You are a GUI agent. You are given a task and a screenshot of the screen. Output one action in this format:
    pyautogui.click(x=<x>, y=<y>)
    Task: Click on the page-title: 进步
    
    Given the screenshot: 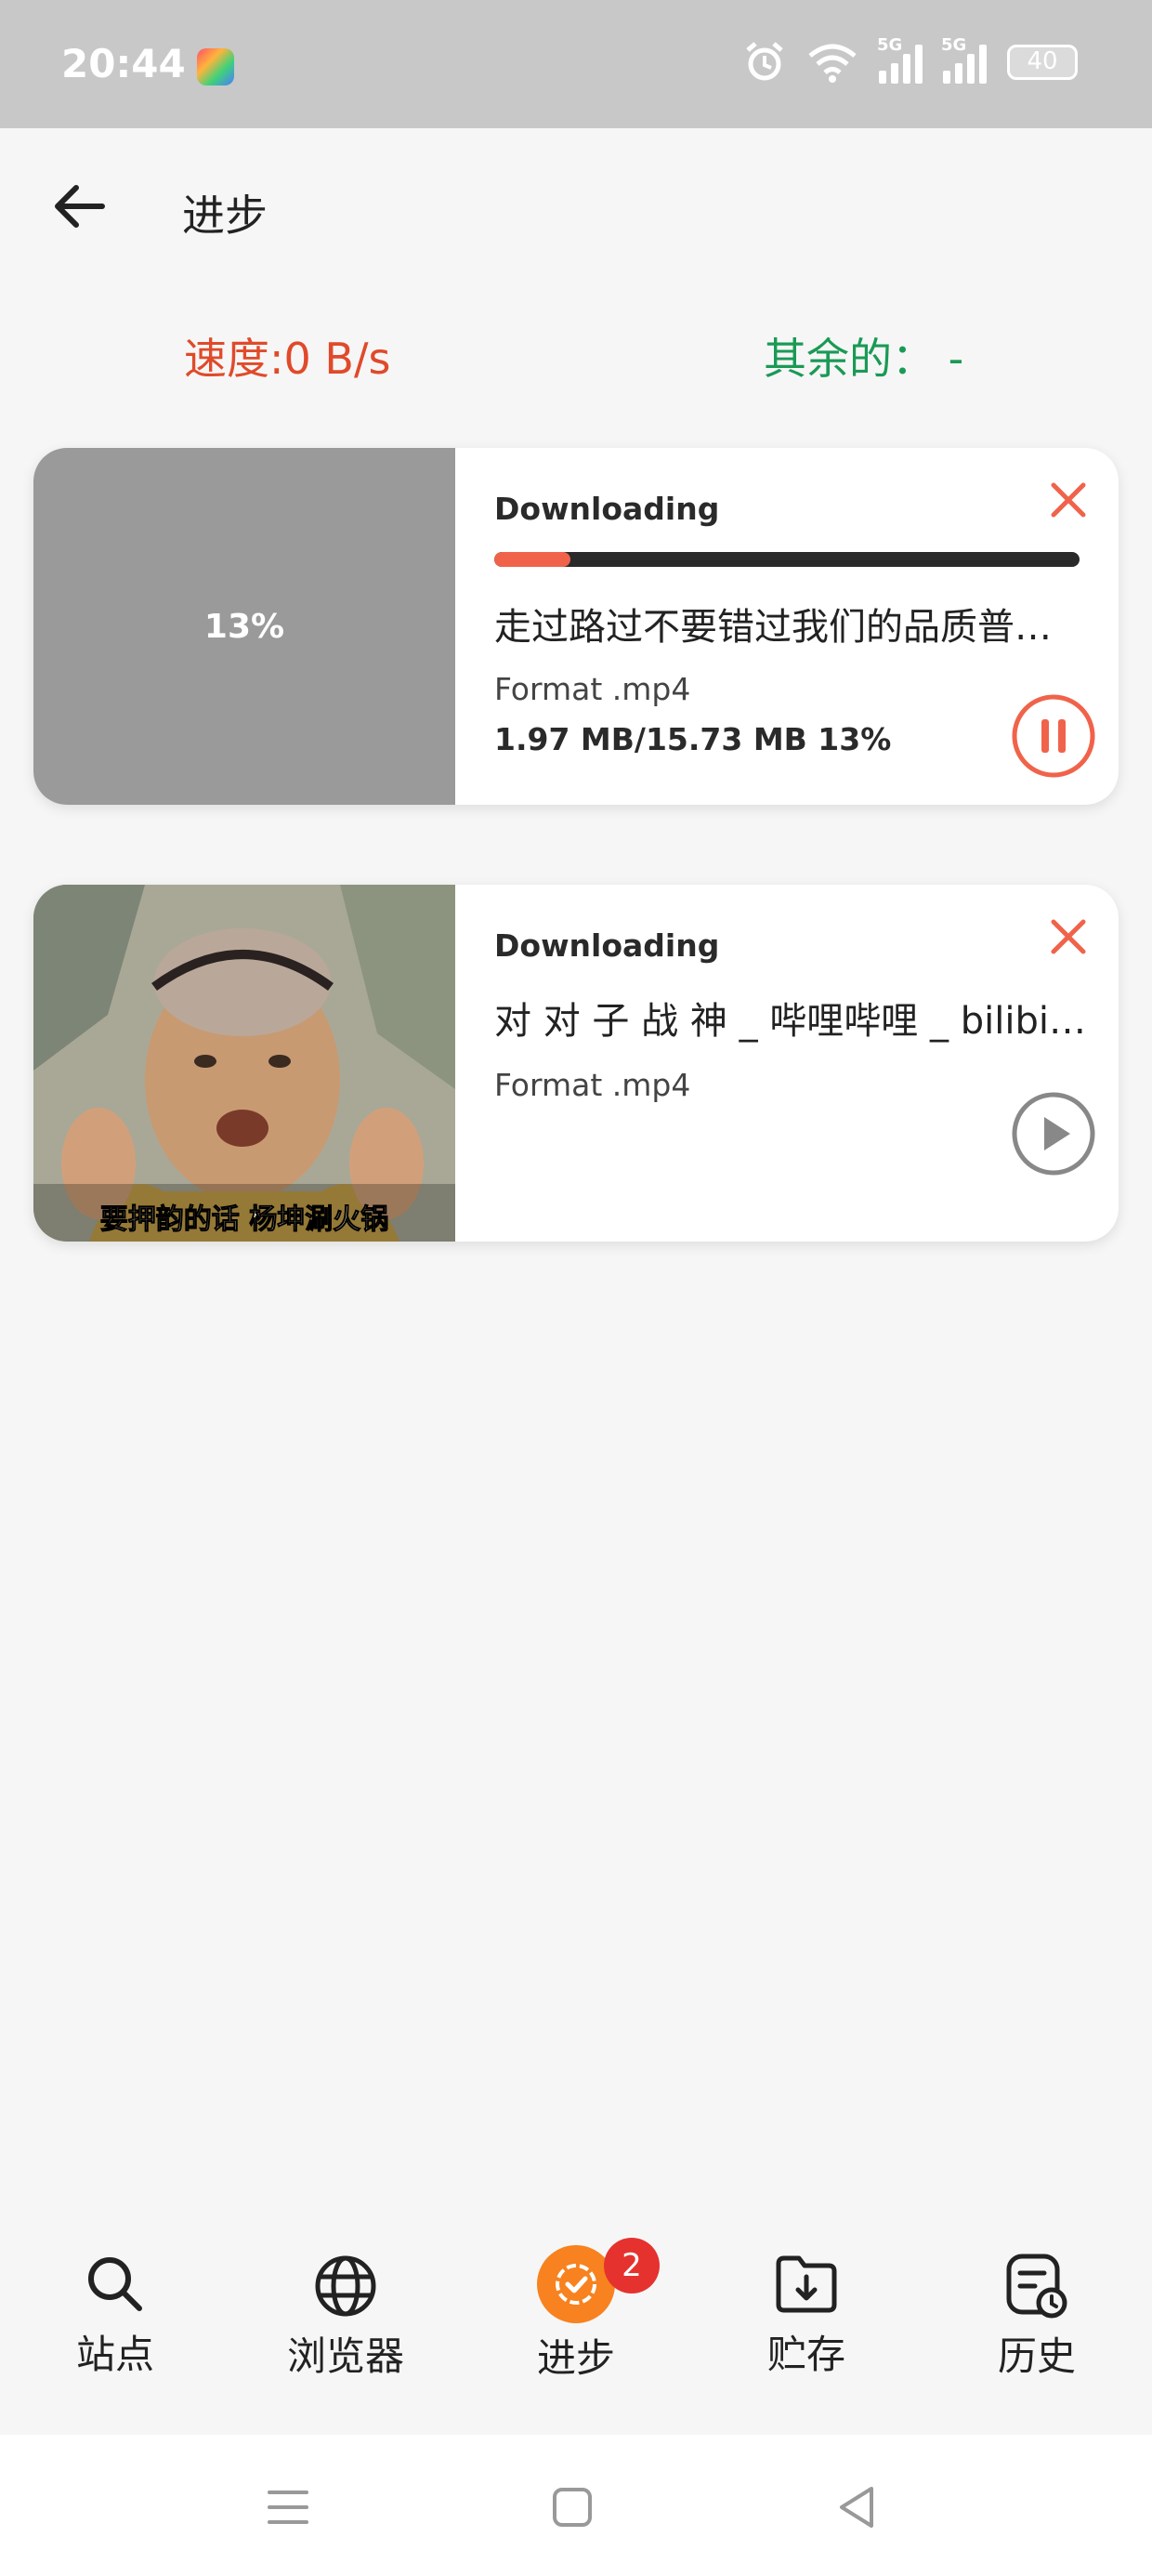 What is the action you would take?
    pyautogui.click(x=225, y=216)
    